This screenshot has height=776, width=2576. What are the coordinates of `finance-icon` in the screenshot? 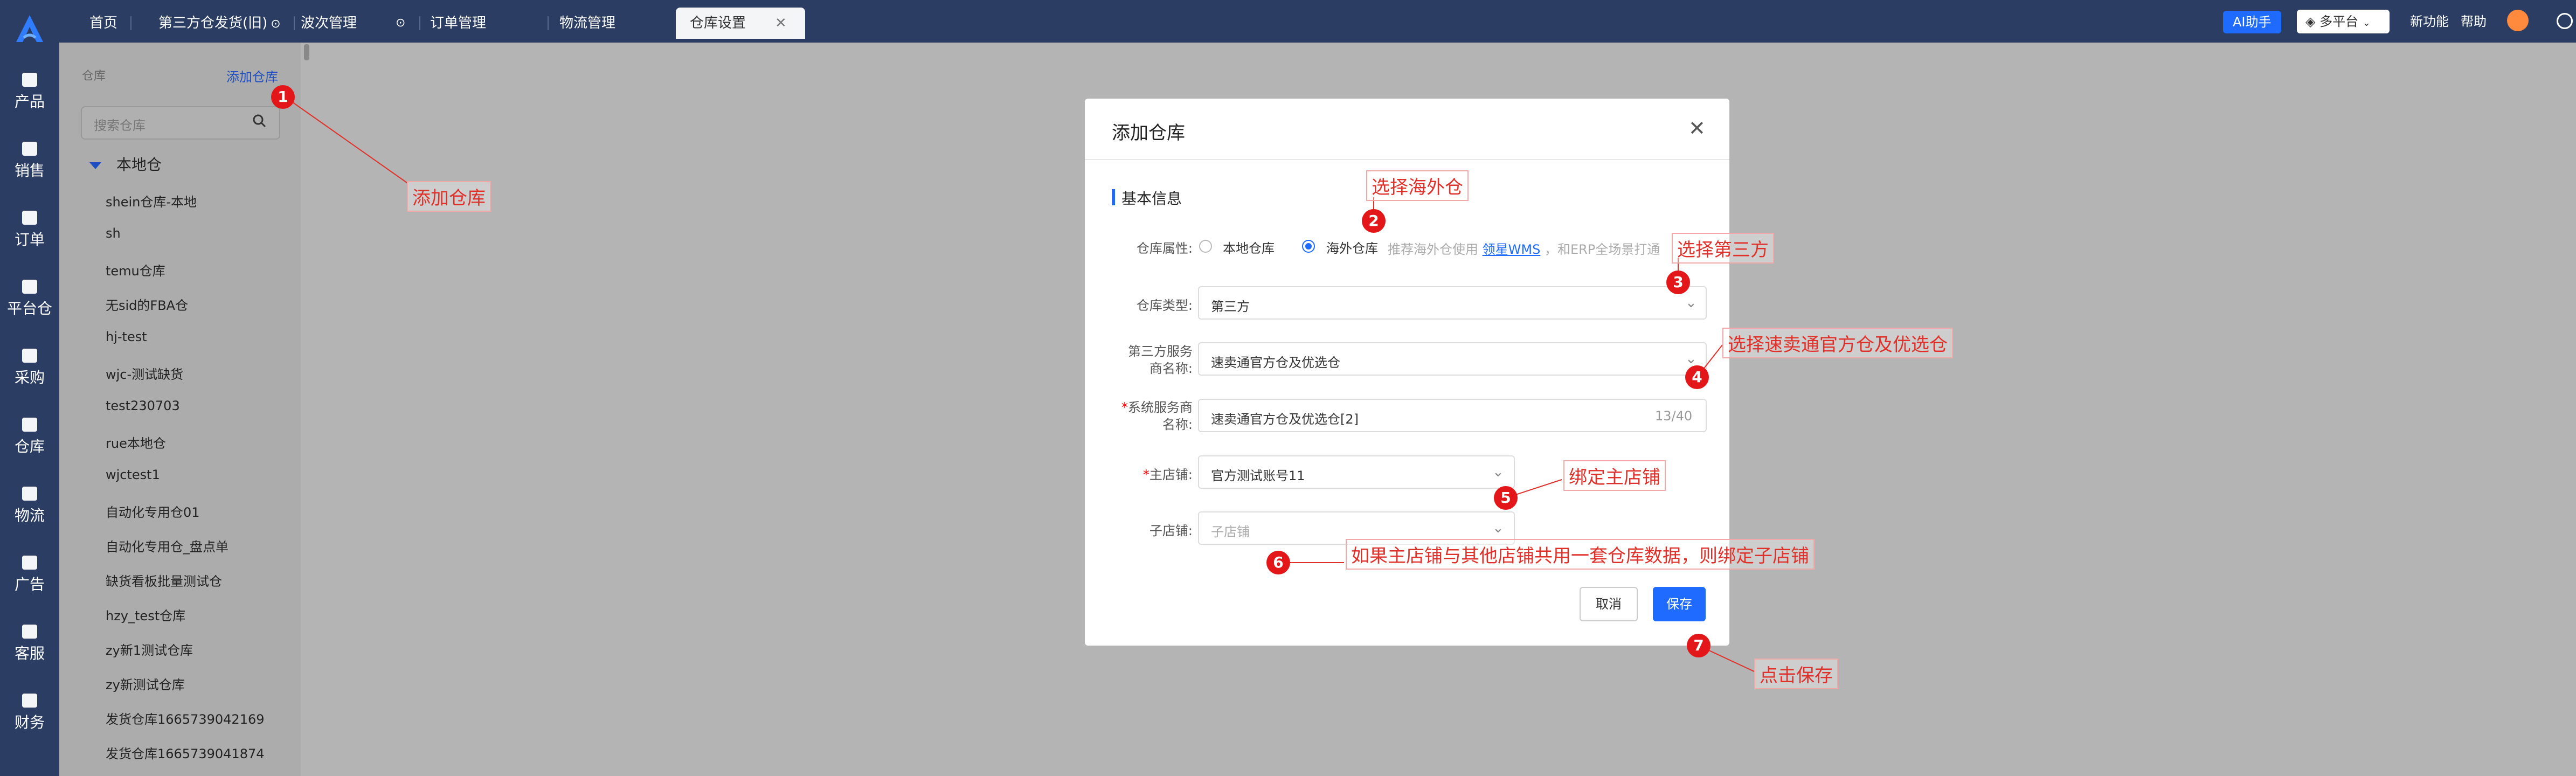 It's located at (30, 701).